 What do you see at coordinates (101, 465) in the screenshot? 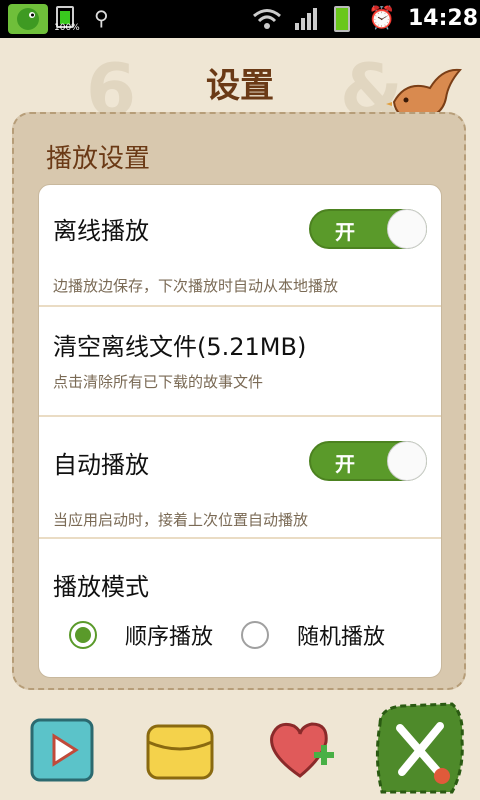
I see `auto-play-title: 自动播放` at bounding box center [101, 465].